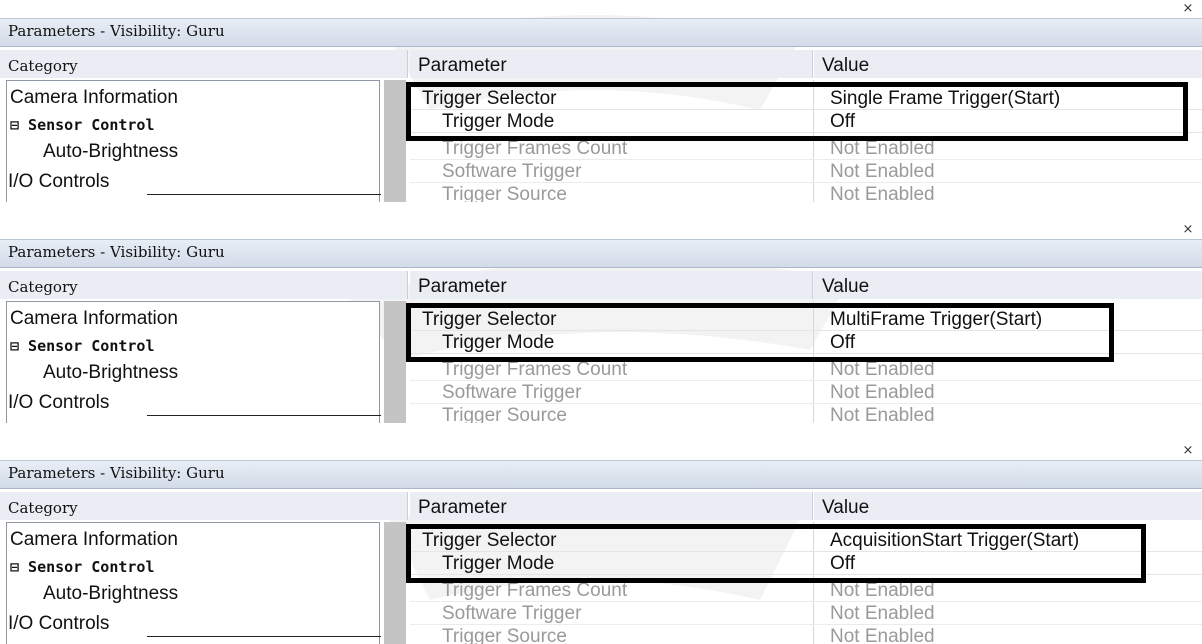 The height and width of the screenshot is (644, 1202). I want to click on parameter-value: Single Frame Trigger(Start), so click(945, 98).